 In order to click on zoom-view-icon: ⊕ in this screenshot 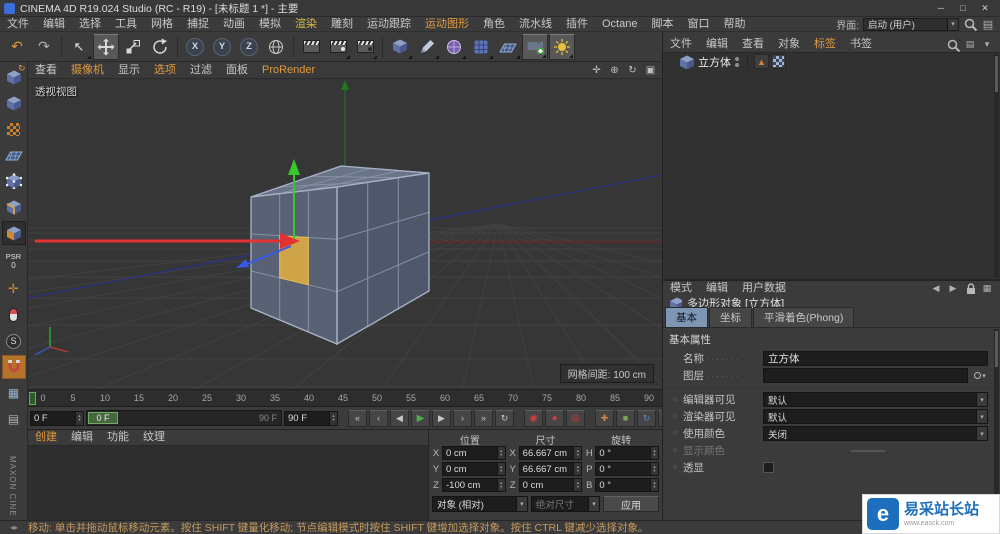, I will do `click(614, 70)`.